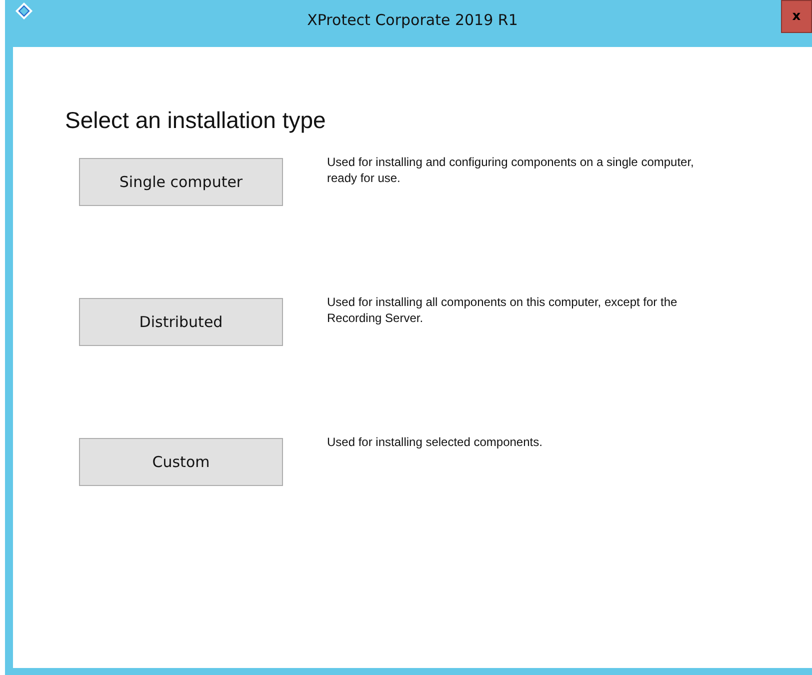  What do you see at coordinates (24, 11) in the screenshot?
I see `diamond-icon` at bounding box center [24, 11].